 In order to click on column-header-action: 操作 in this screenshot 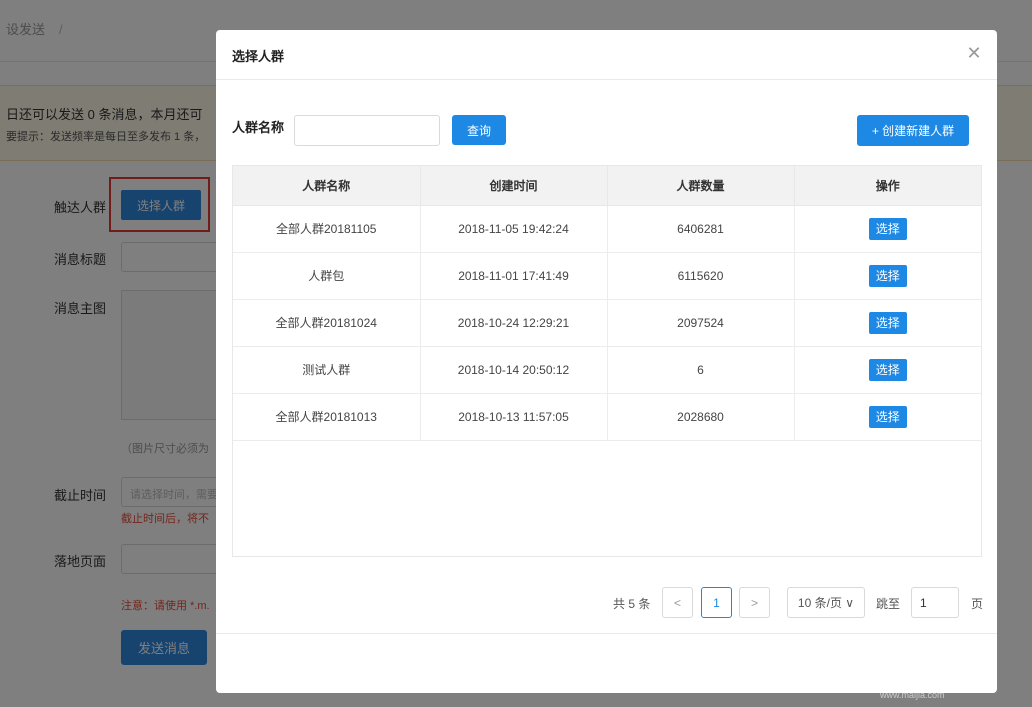, I will do `click(887, 186)`.